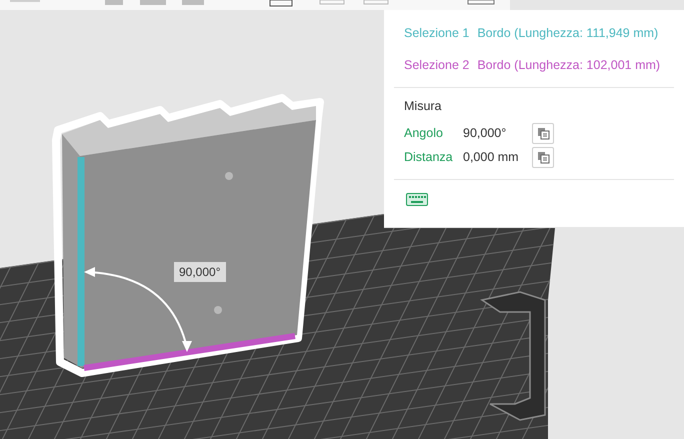 The height and width of the screenshot is (439, 684). I want to click on measure-value: 0,000 mm, so click(491, 157).